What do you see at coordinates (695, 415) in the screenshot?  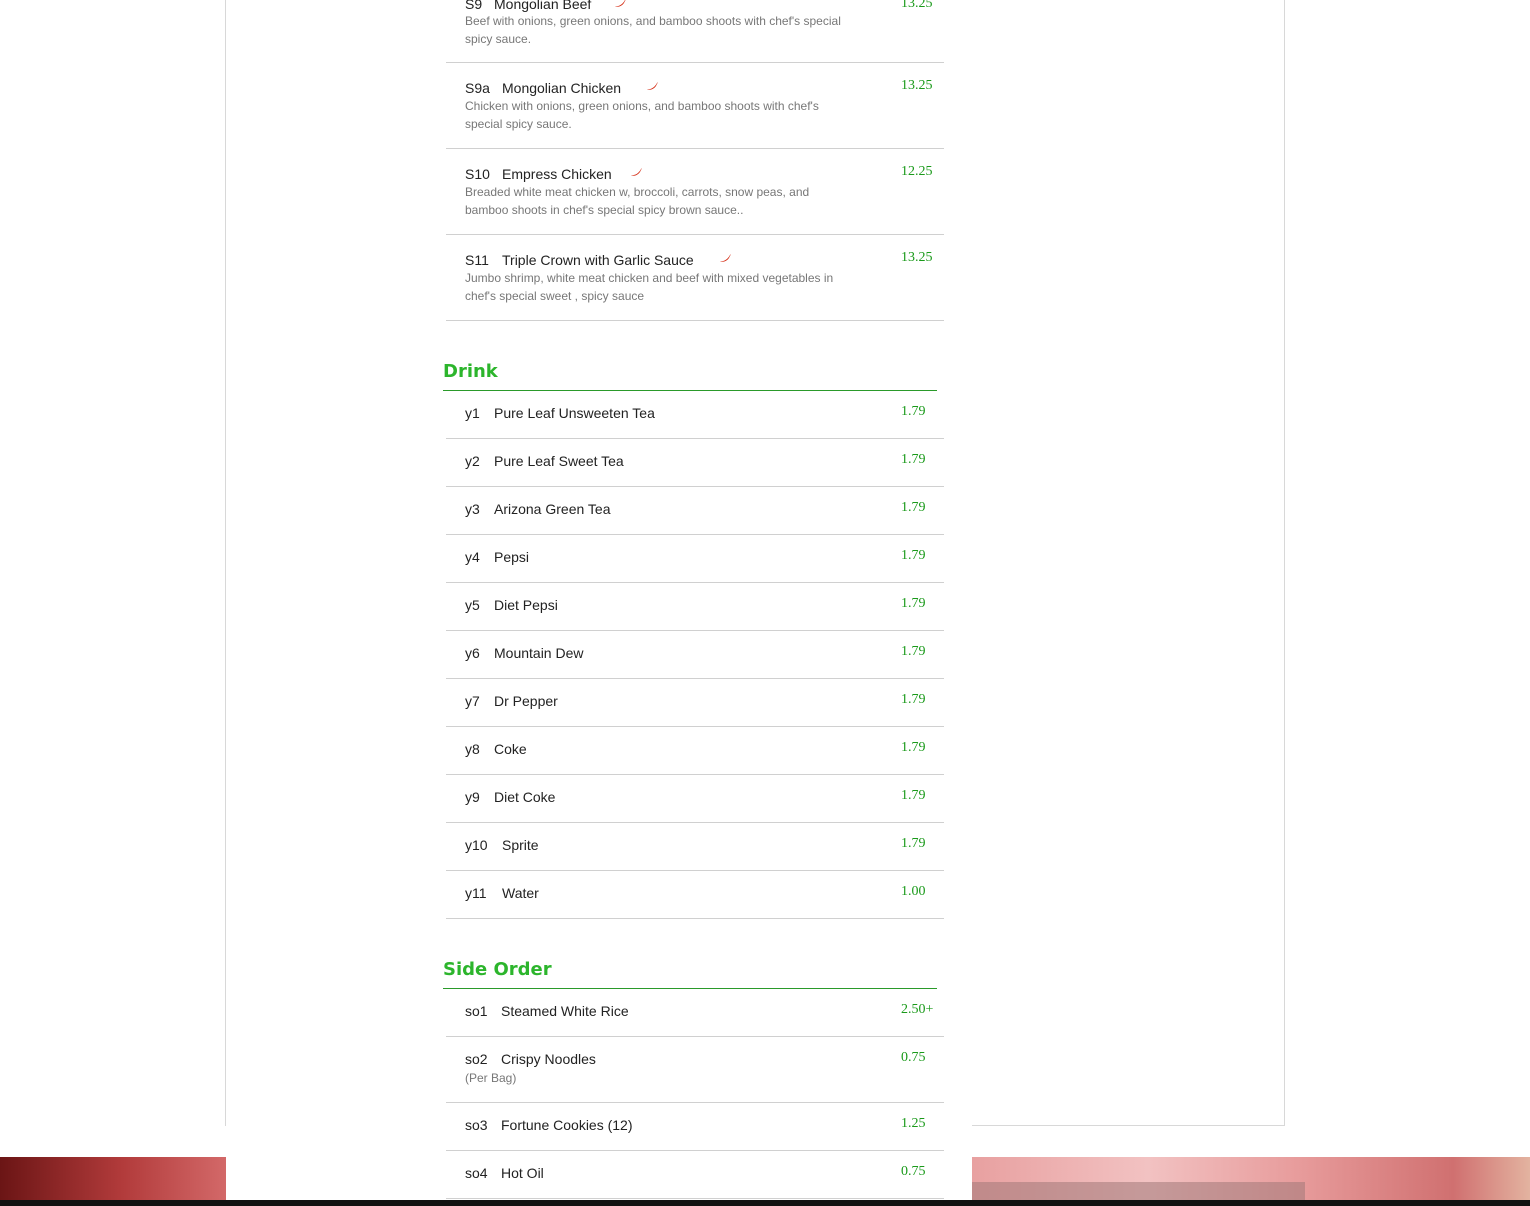 I see `menu-item: y1 Pure Leaf Unsweeten Tea 1.79` at bounding box center [695, 415].